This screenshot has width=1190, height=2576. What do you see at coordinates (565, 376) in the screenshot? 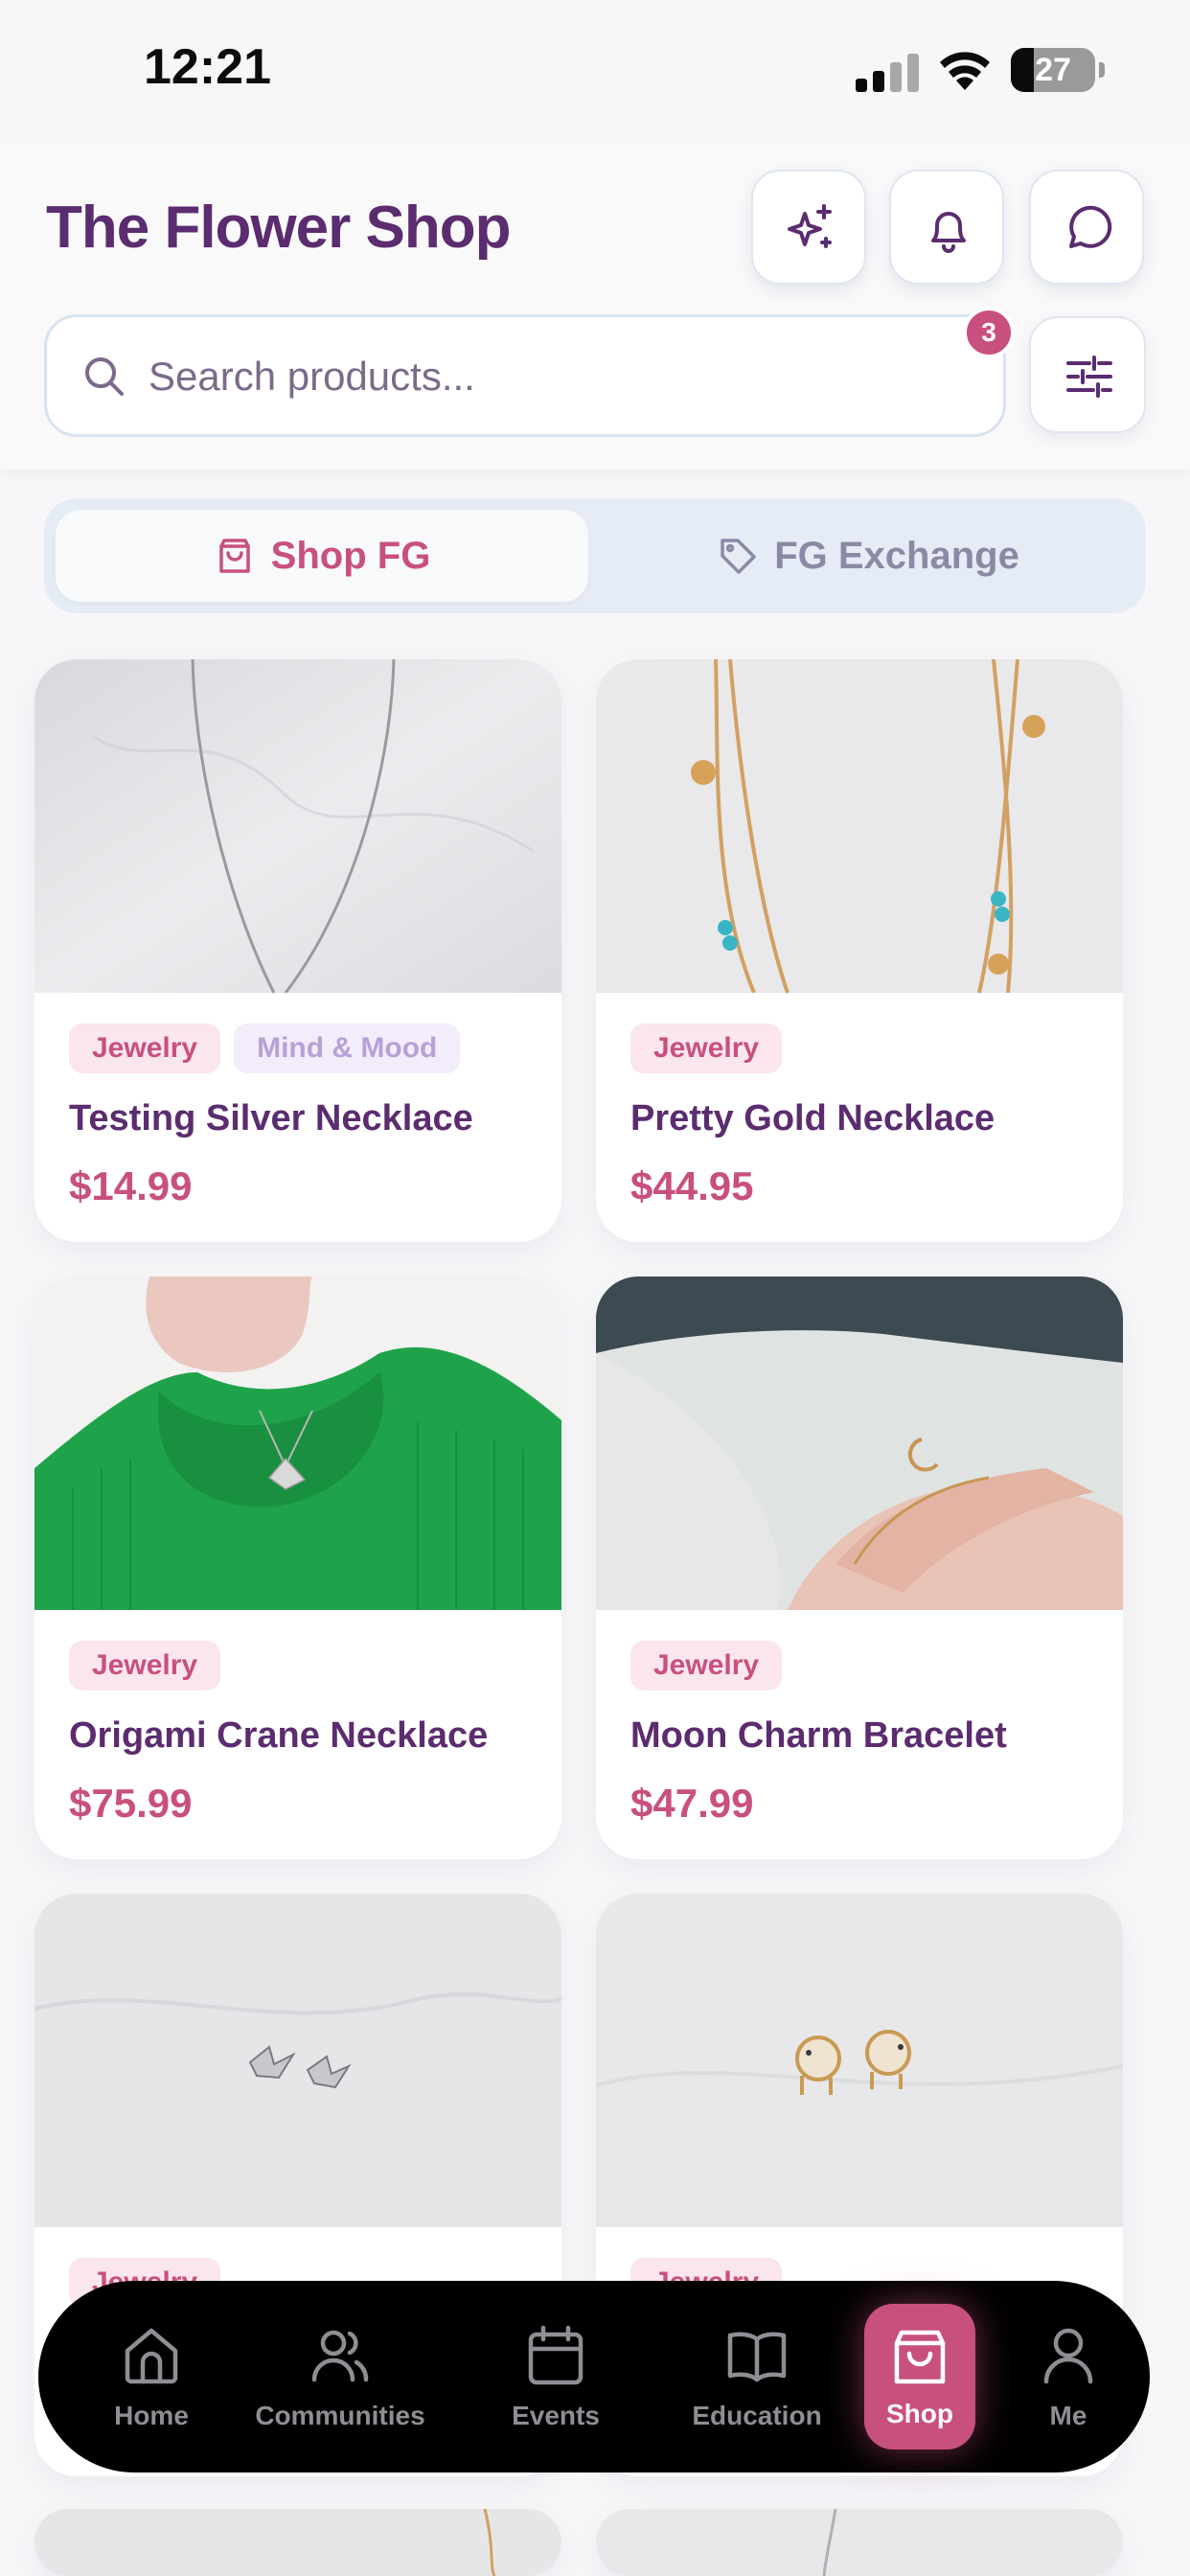
I see `search-input` at bounding box center [565, 376].